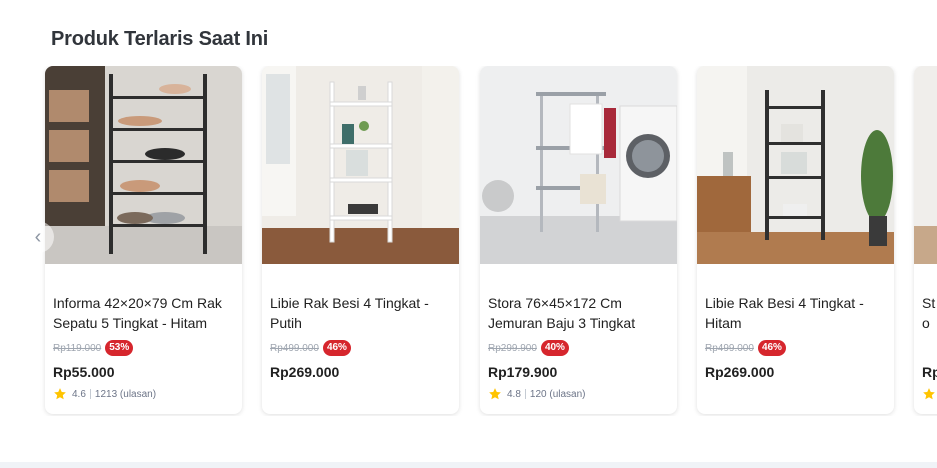 This screenshot has height=468, width=937. I want to click on rating-row: 4.6 1213 (ulasan), so click(144, 394).